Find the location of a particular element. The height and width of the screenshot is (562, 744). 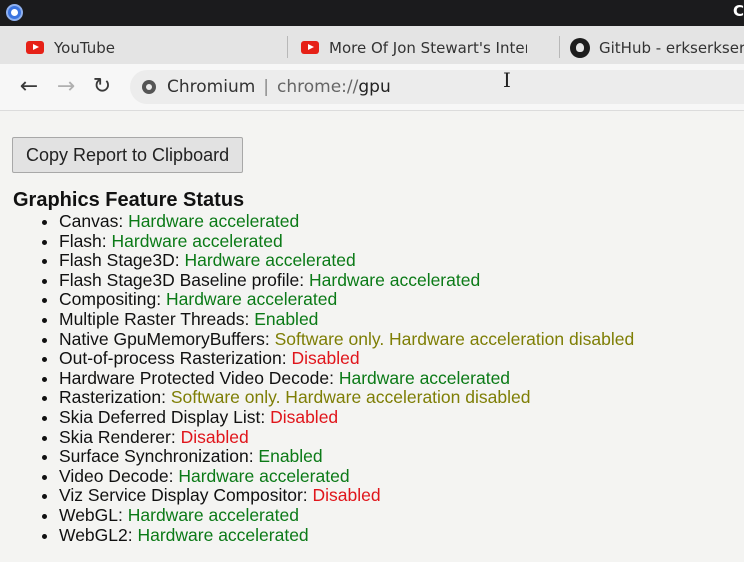

feature-name: Canvas: is located at coordinates (94, 221).